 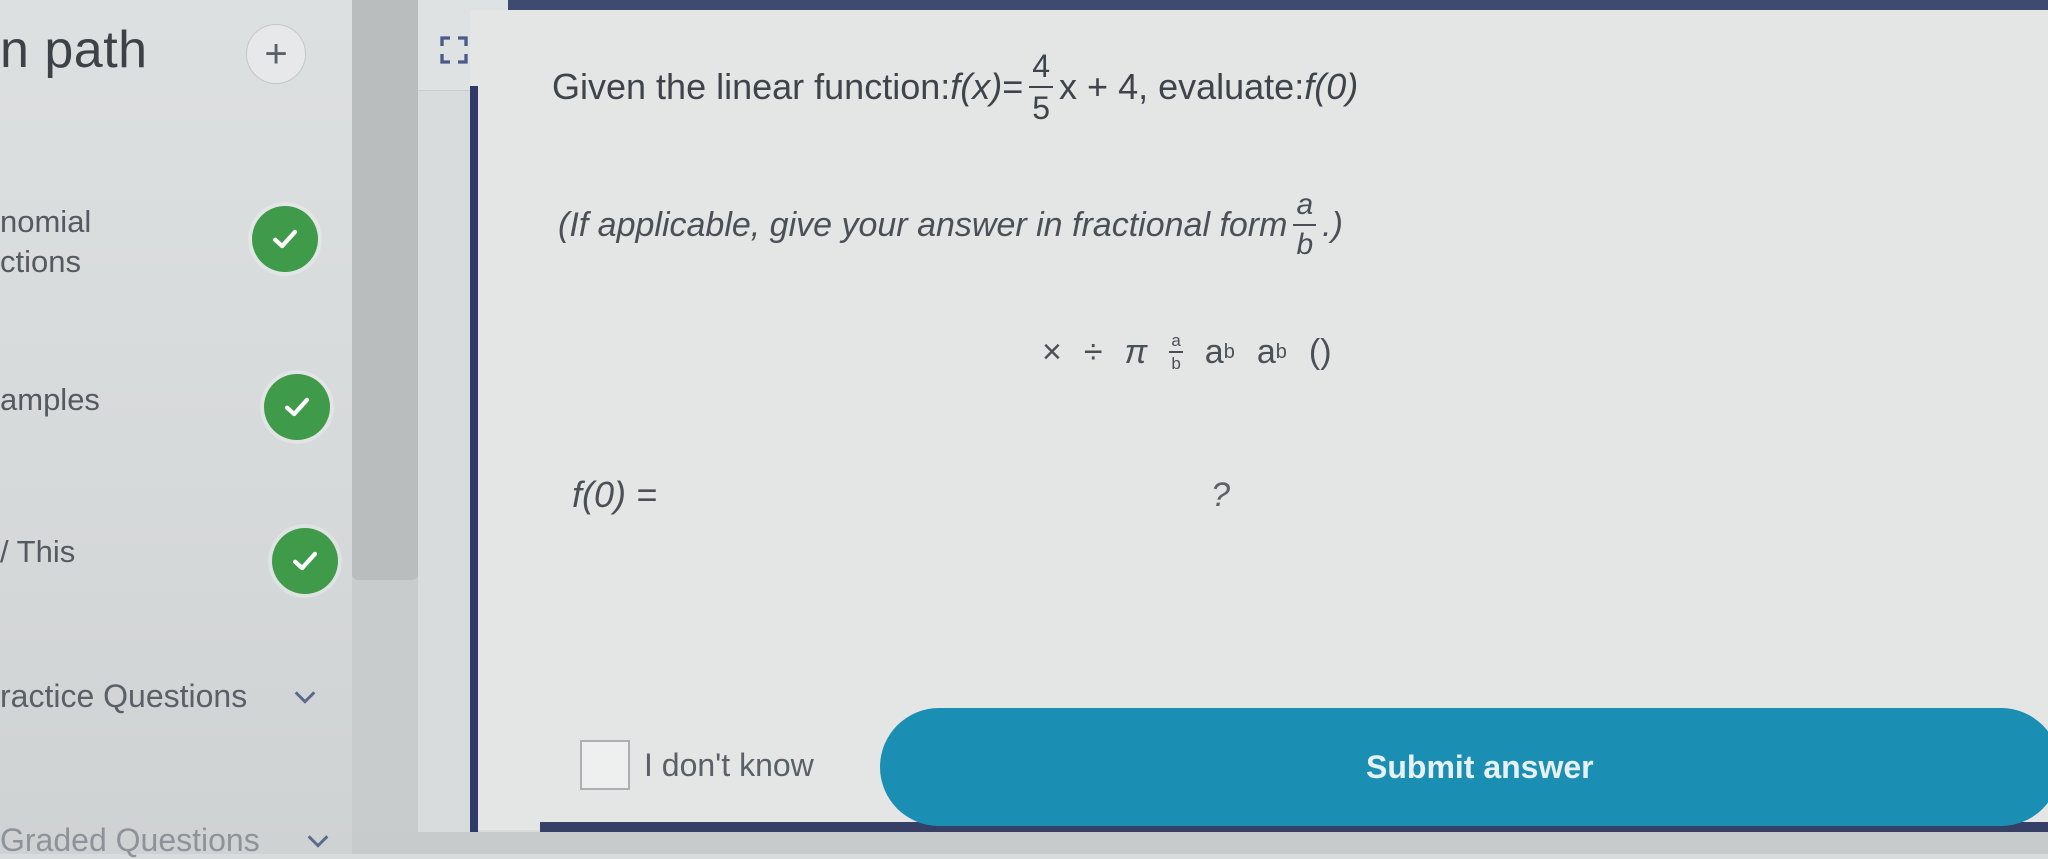 What do you see at coordinates (1464, 767) in the screenshot?
I see `submit-answer-button: Submit answer` at bounding box center [1464, 767].